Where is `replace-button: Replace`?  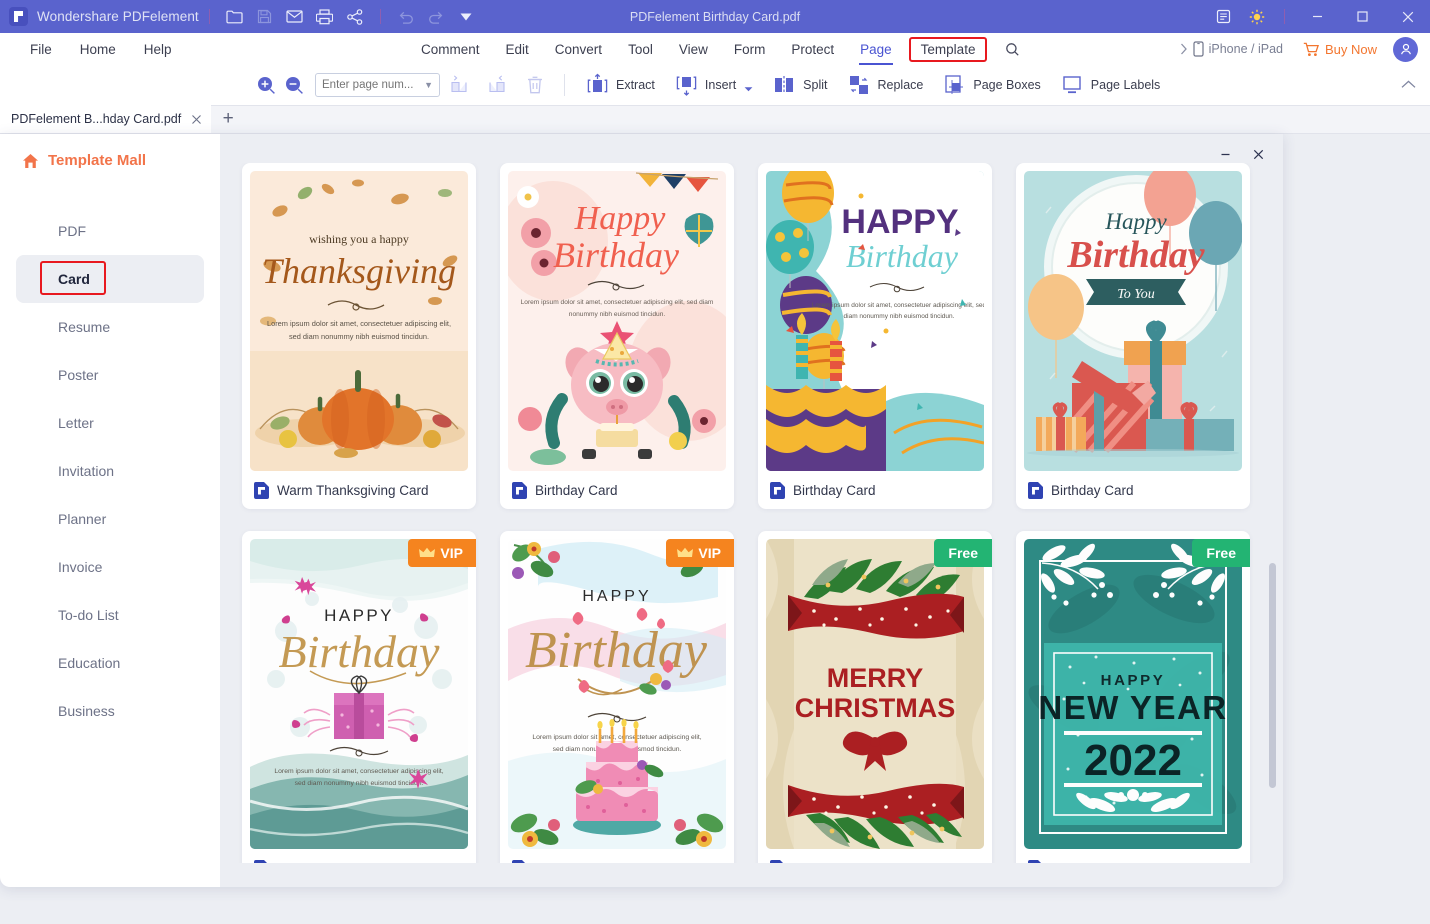 replace-button: Replace is located at coordinates (885, 85).